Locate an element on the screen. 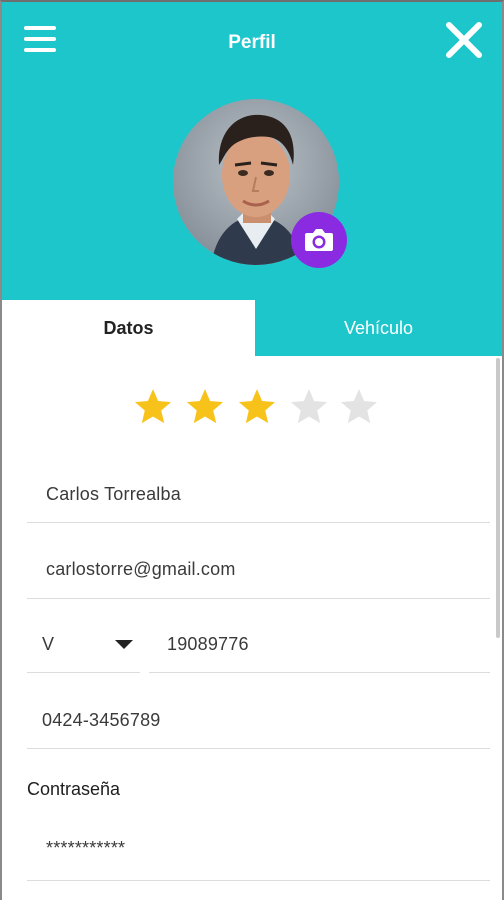  id-number-underline is located at coordinates (319, 672).